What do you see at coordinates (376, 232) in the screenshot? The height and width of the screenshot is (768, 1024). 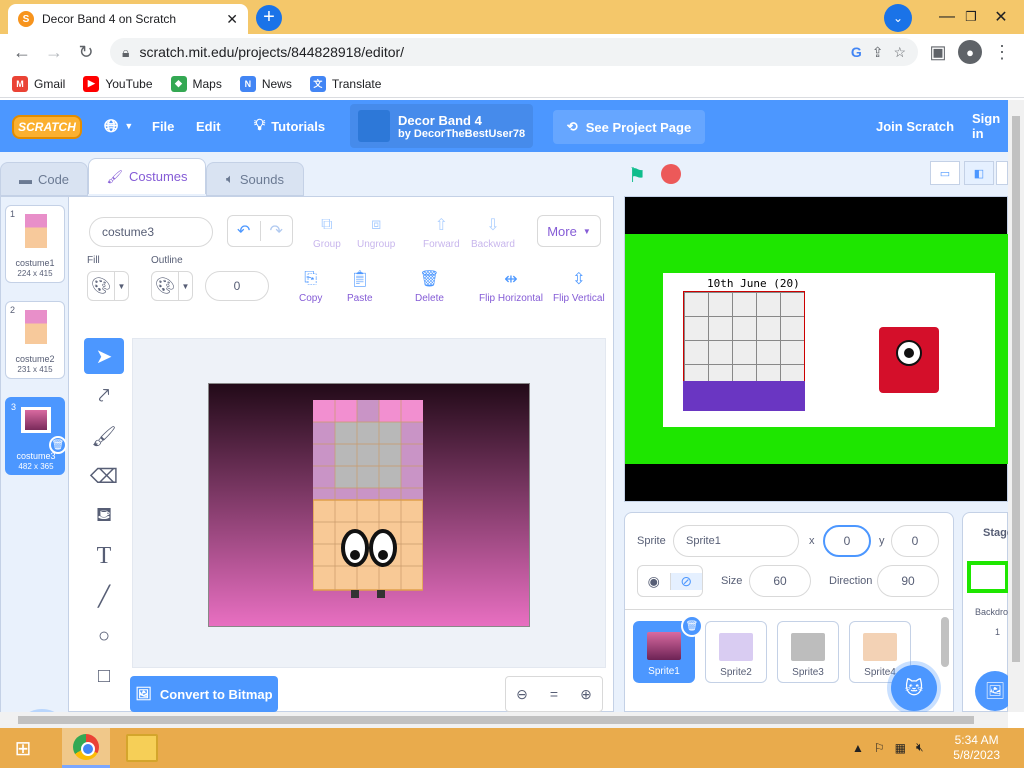 I see `ungroup-button: ⧈ Ungroup` at bounding box center [376, 232].